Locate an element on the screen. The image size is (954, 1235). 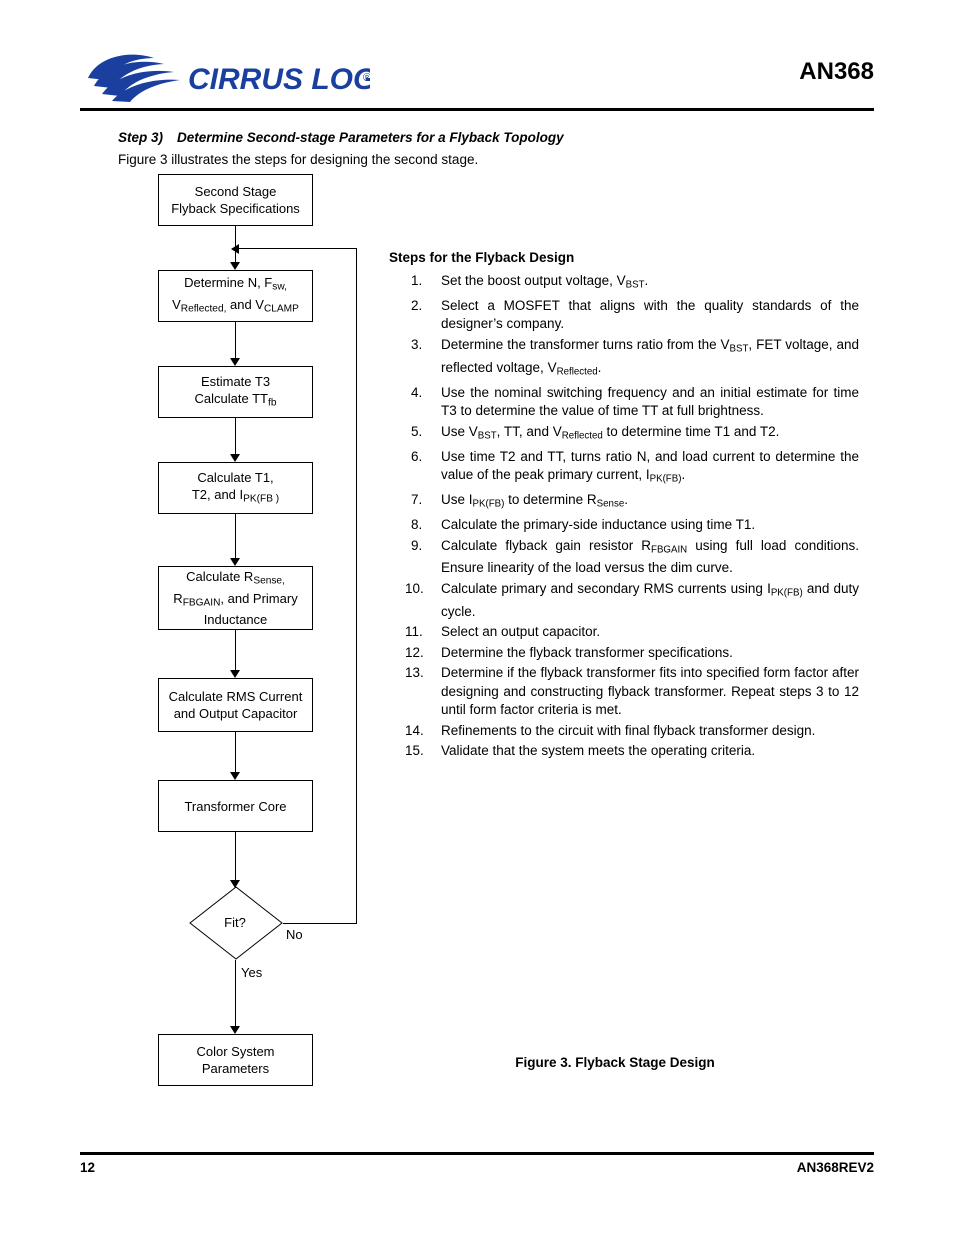
flow-box-determine-n-fsw: Determine N, Fsw, VReflected, and VCLAMP is located at coordinates (235, 296).